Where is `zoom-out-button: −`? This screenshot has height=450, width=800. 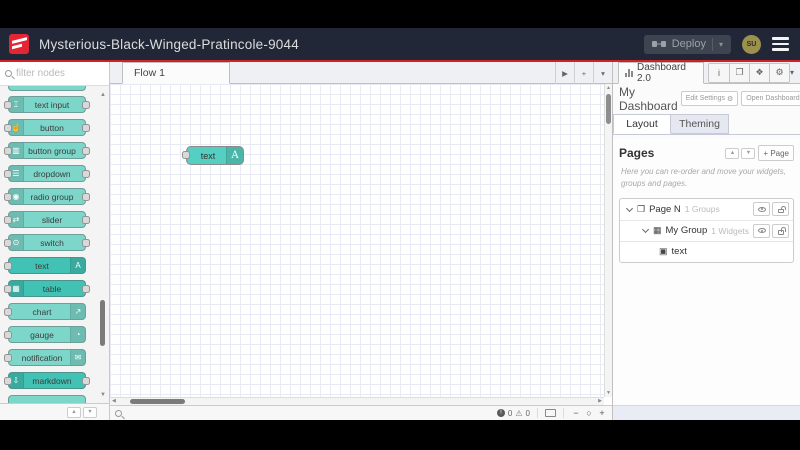 zoom-out-button: − is located at coordinates (576, 413).